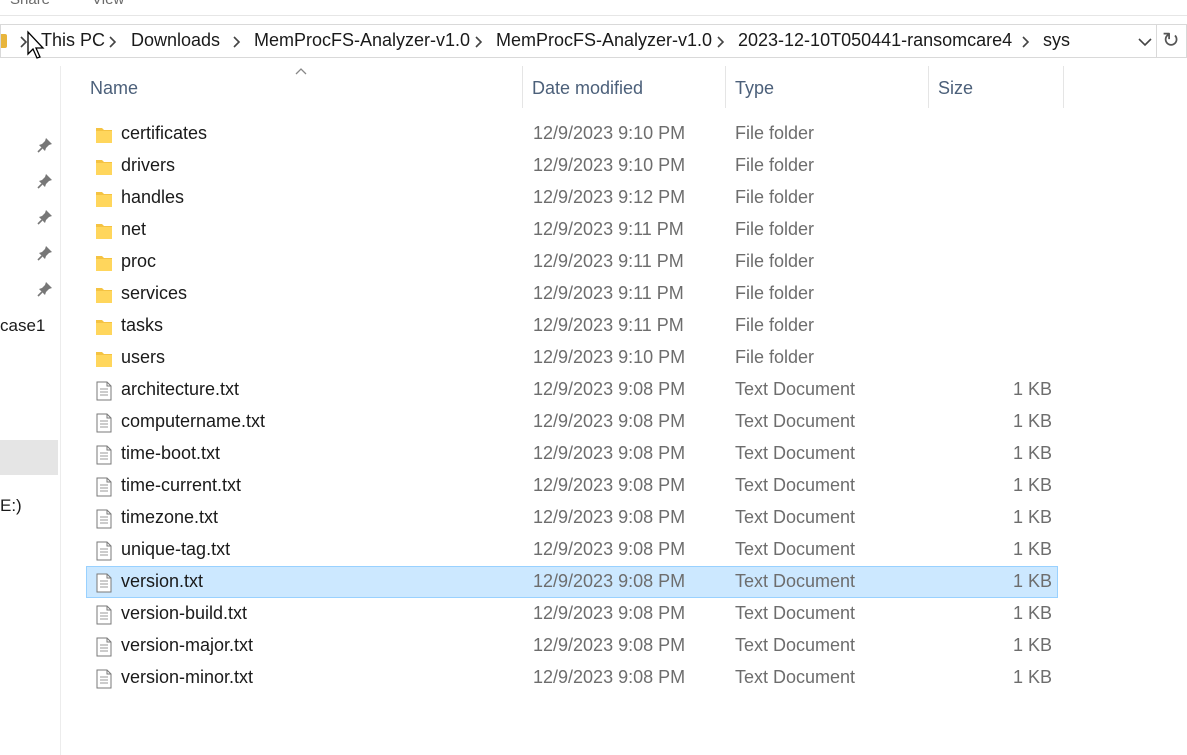  What do you see at coordinates (572, 230) in the screenshot?
I see `file-row: net 12/9/2023 9:11 PM File folder` at bounding box center [572, 230].